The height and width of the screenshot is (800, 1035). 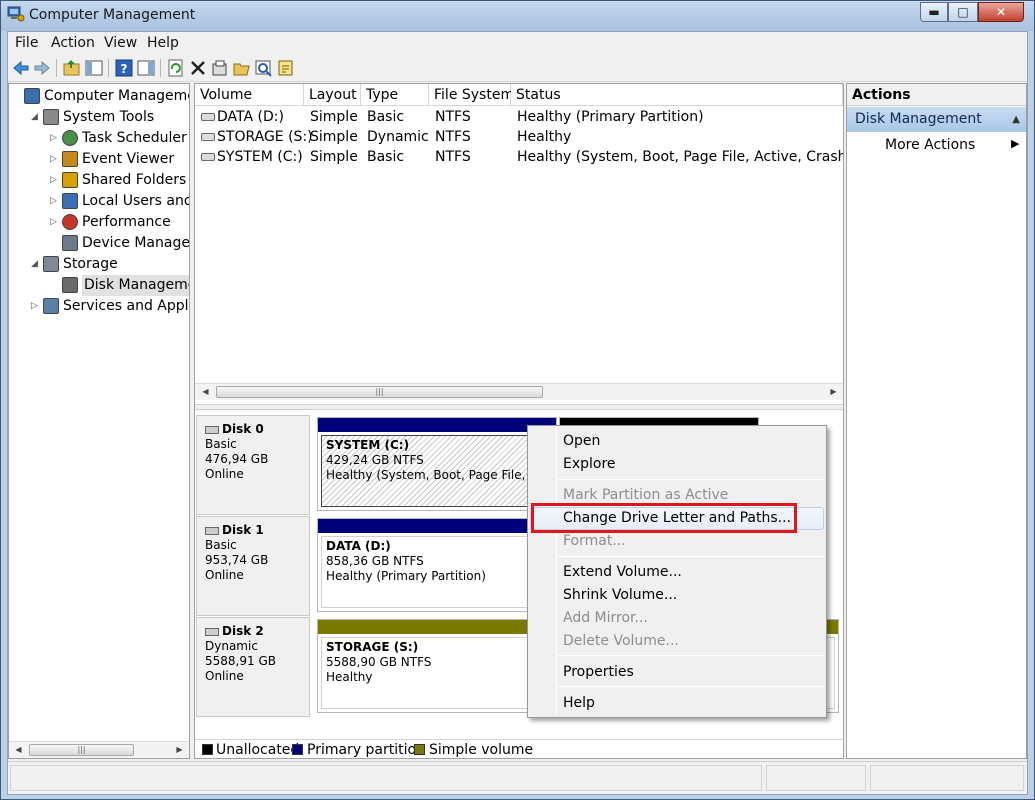 I want to click on menu-view: View, so click(x=120, y=43).